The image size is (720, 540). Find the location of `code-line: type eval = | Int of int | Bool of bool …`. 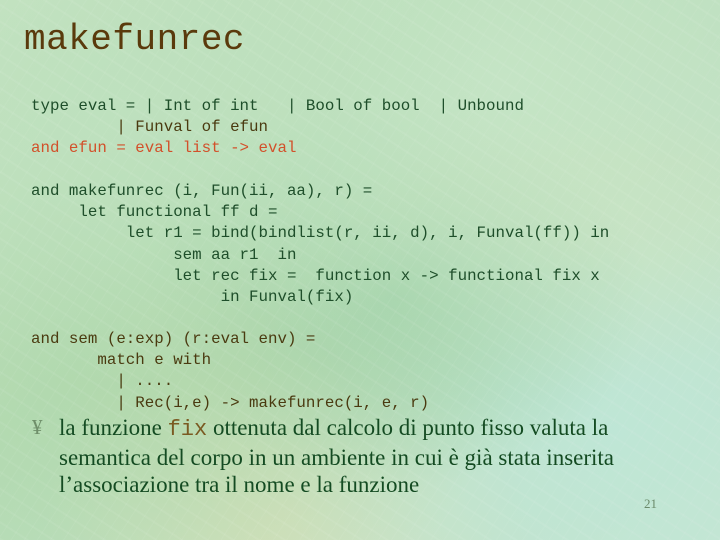

code-line: type eval = | Int of int | Bool of bool … is located at coordinates (277, 106).